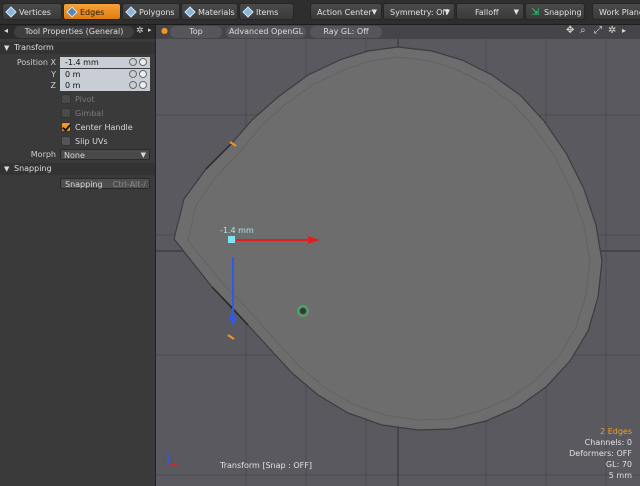  Describe the element at coordinates (105, 183) in the screenshot. I see `snapping-popup-button: Snapping Ctrl-Alt-/` at that location.